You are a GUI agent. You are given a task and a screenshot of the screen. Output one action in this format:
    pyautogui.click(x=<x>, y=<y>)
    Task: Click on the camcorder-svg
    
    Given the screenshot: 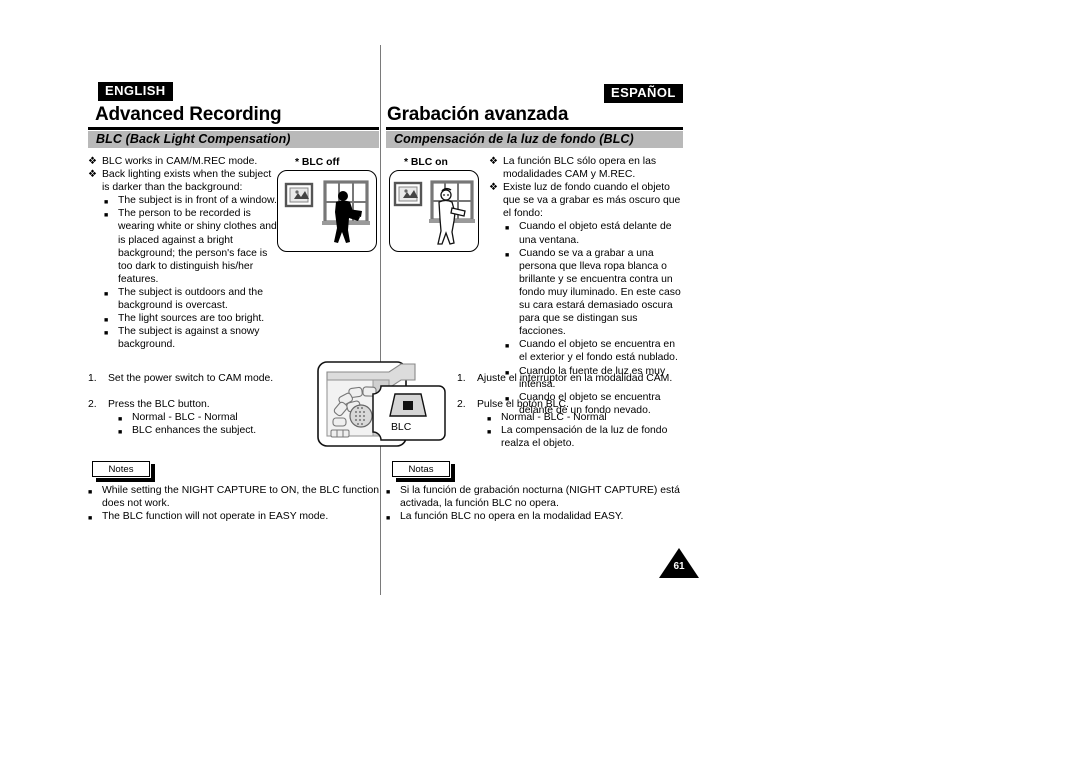 What is the action you would take?
    pyautogui.click(x=381, y=404)
    